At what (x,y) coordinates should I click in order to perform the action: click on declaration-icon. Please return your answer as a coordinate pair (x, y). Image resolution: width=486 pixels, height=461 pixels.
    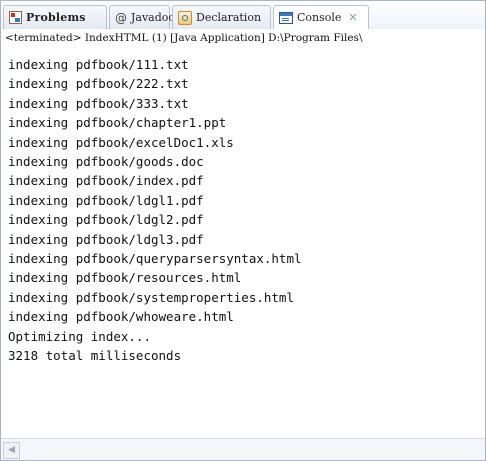
    Looking at the image, I should click on (185, 17).